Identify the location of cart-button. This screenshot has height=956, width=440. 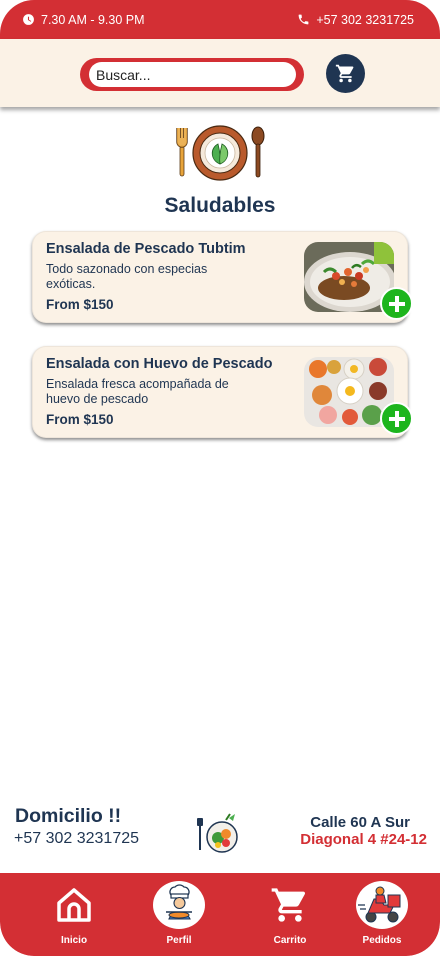
(345, 73).